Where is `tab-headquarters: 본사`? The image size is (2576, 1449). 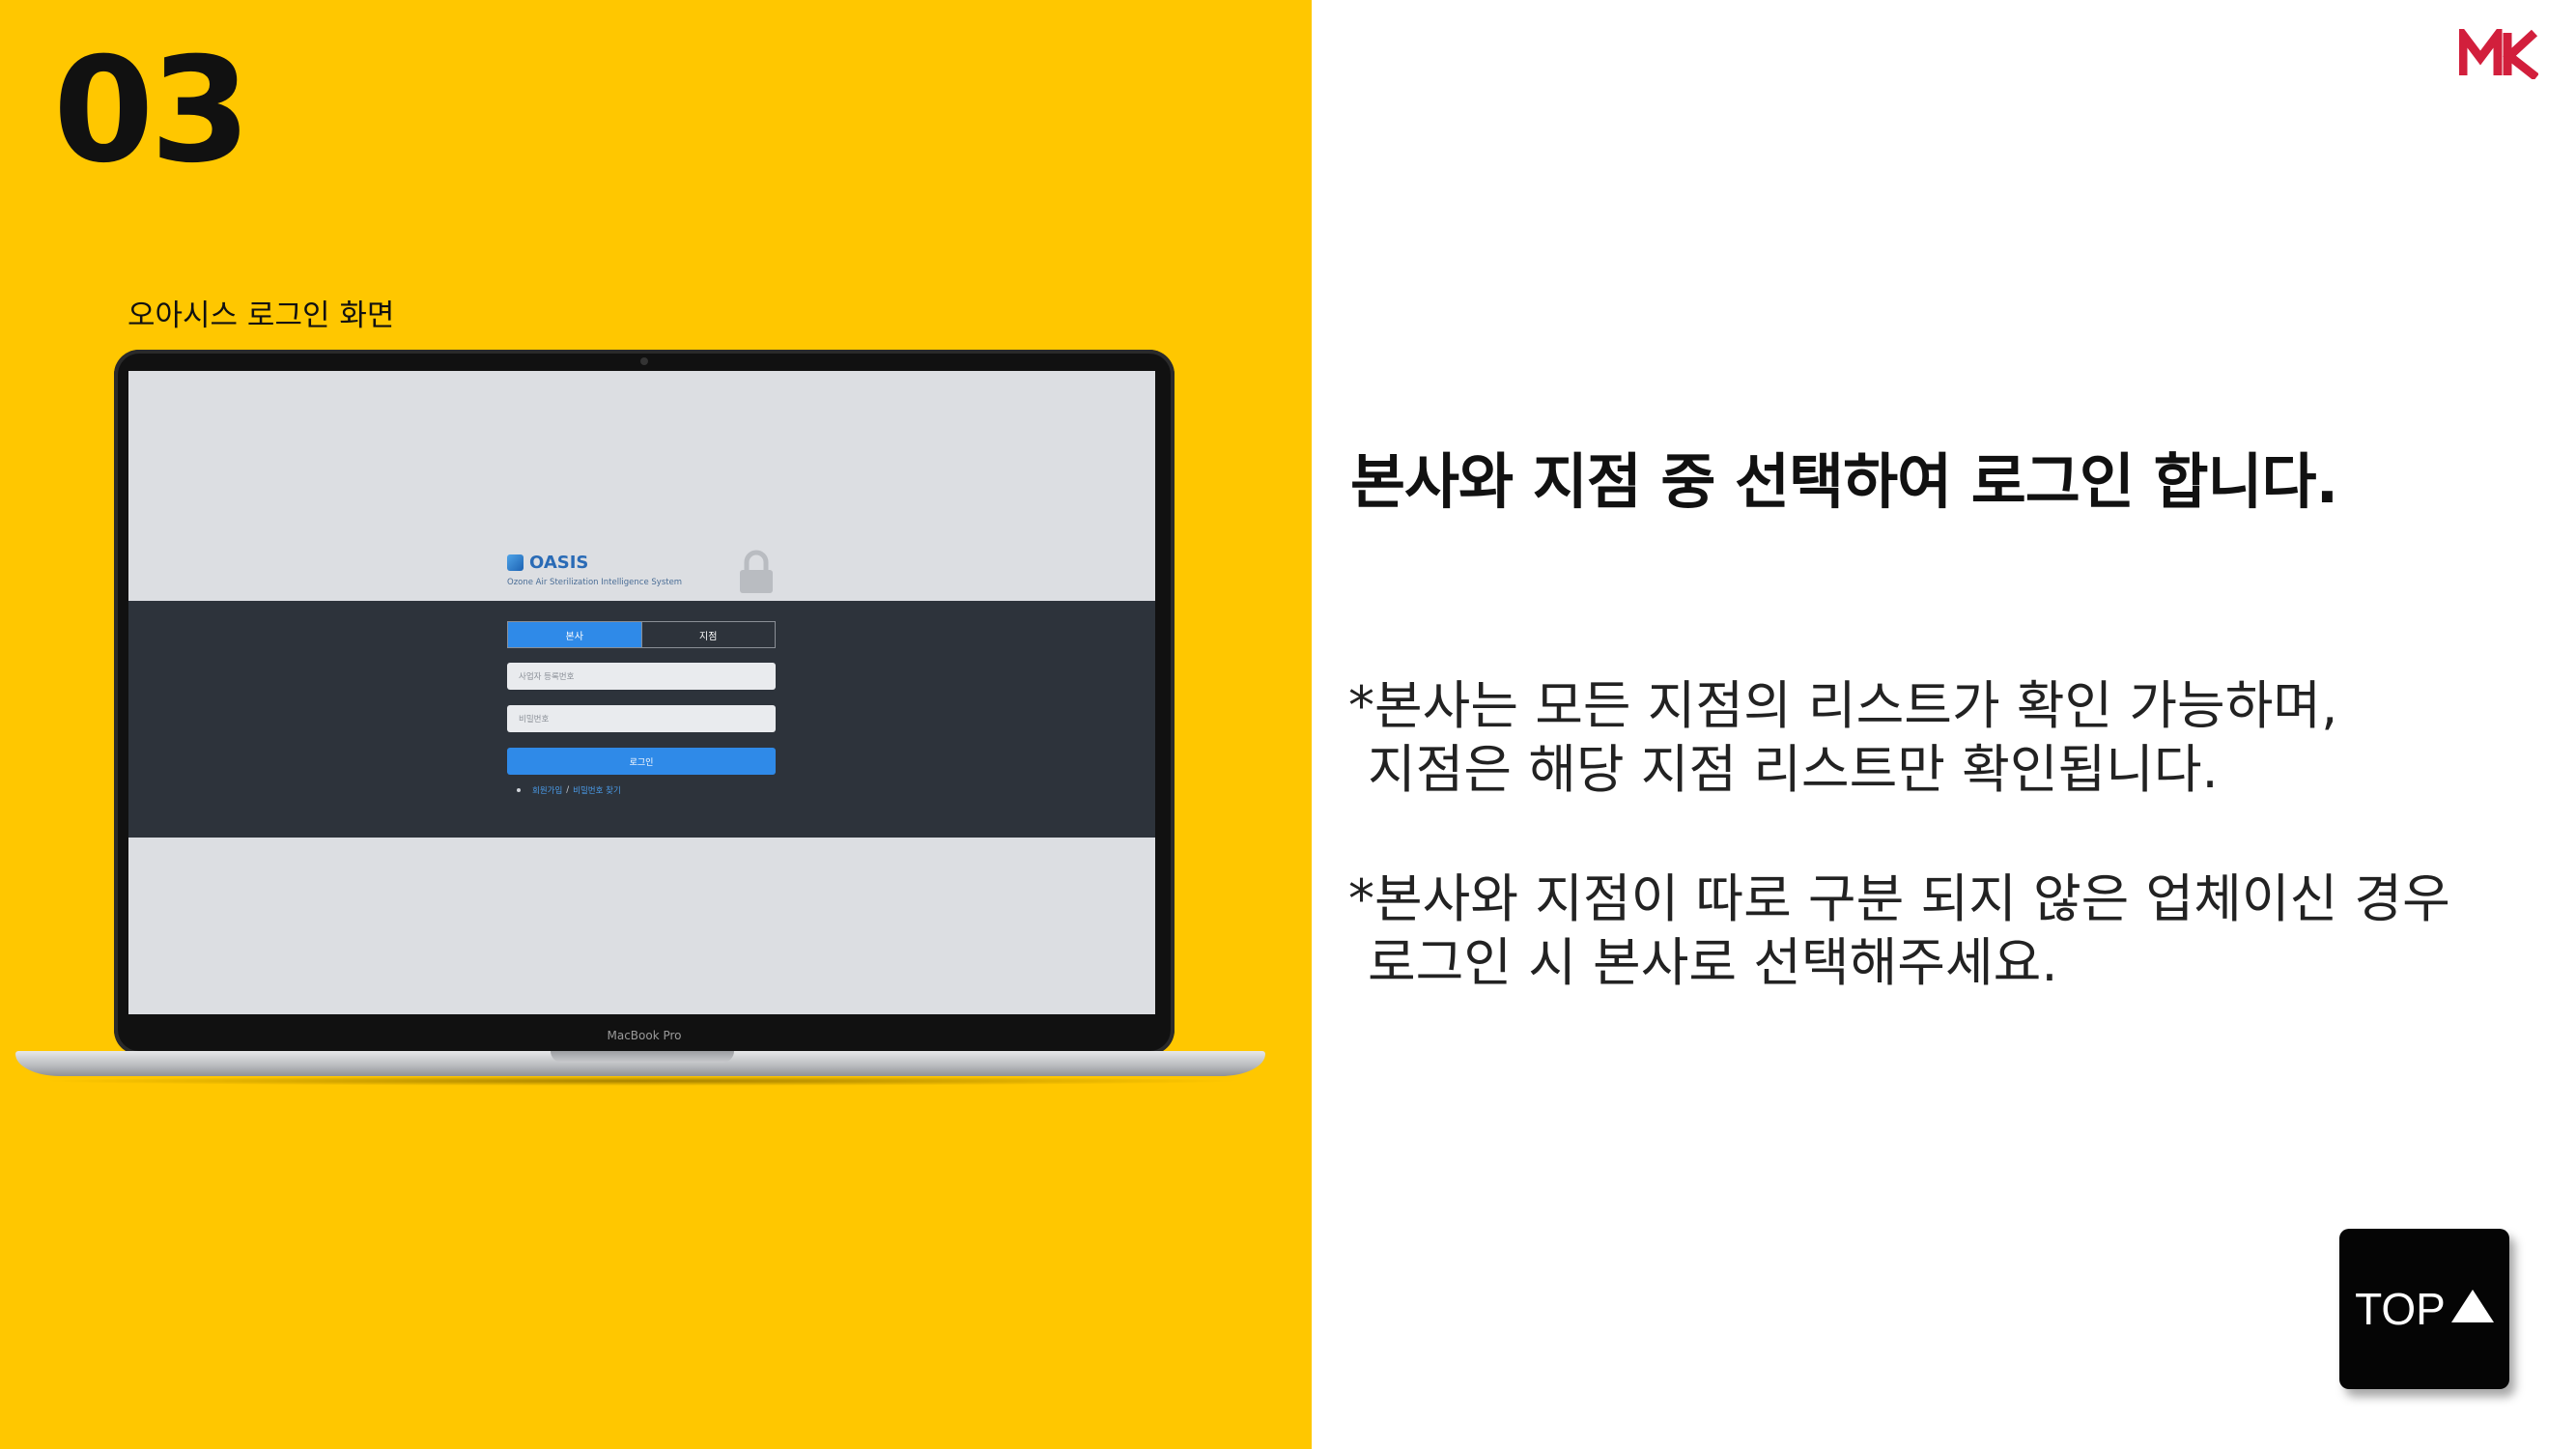 tab-headquarters: 본사 is located at coordinates (574, 634).